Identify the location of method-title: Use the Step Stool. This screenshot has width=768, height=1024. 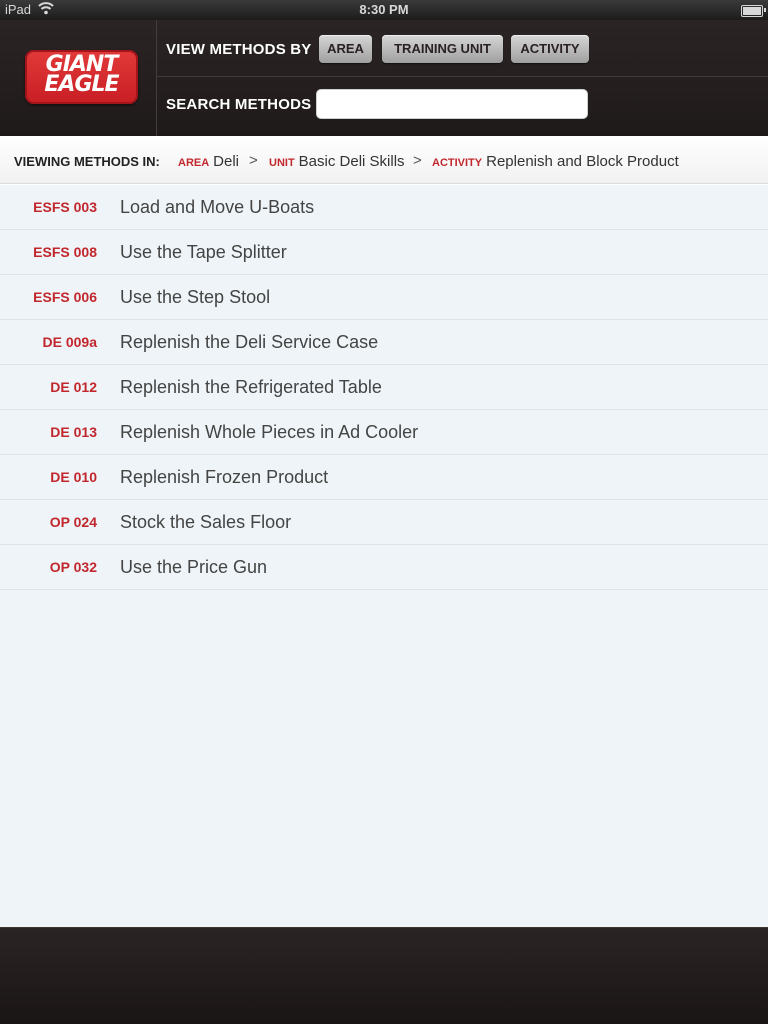
(195, 297).